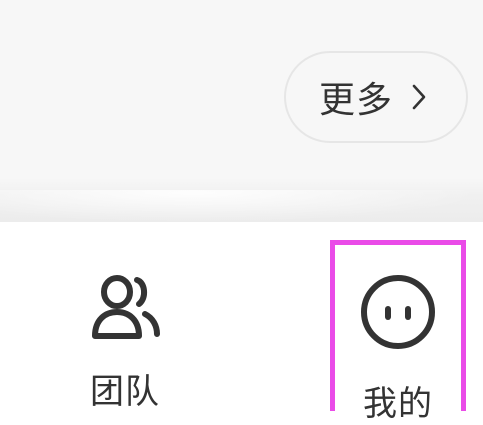  Describe the element at coordinates (398, 404) in the screenshot. I see `tab-mine-label: 我的` at that location.